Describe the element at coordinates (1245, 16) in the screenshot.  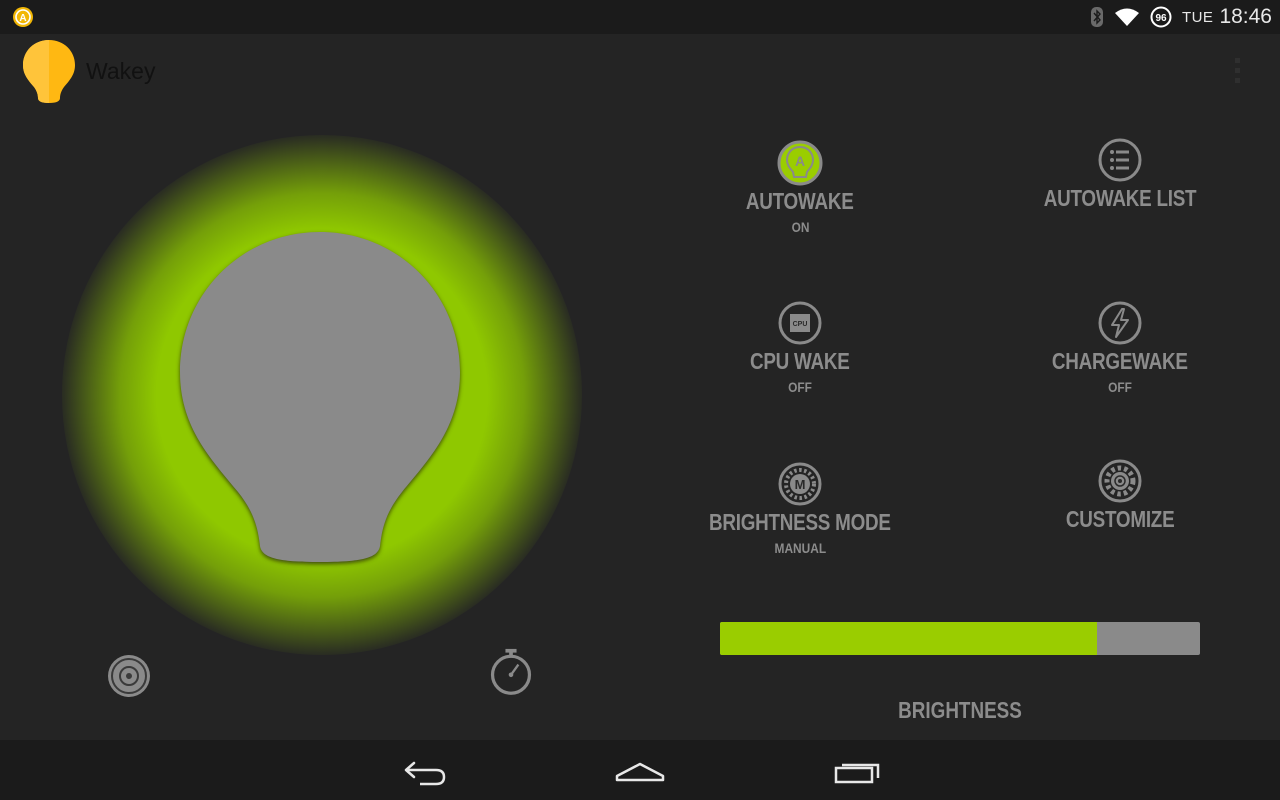
I see `status-clock: 18:46` at that location.